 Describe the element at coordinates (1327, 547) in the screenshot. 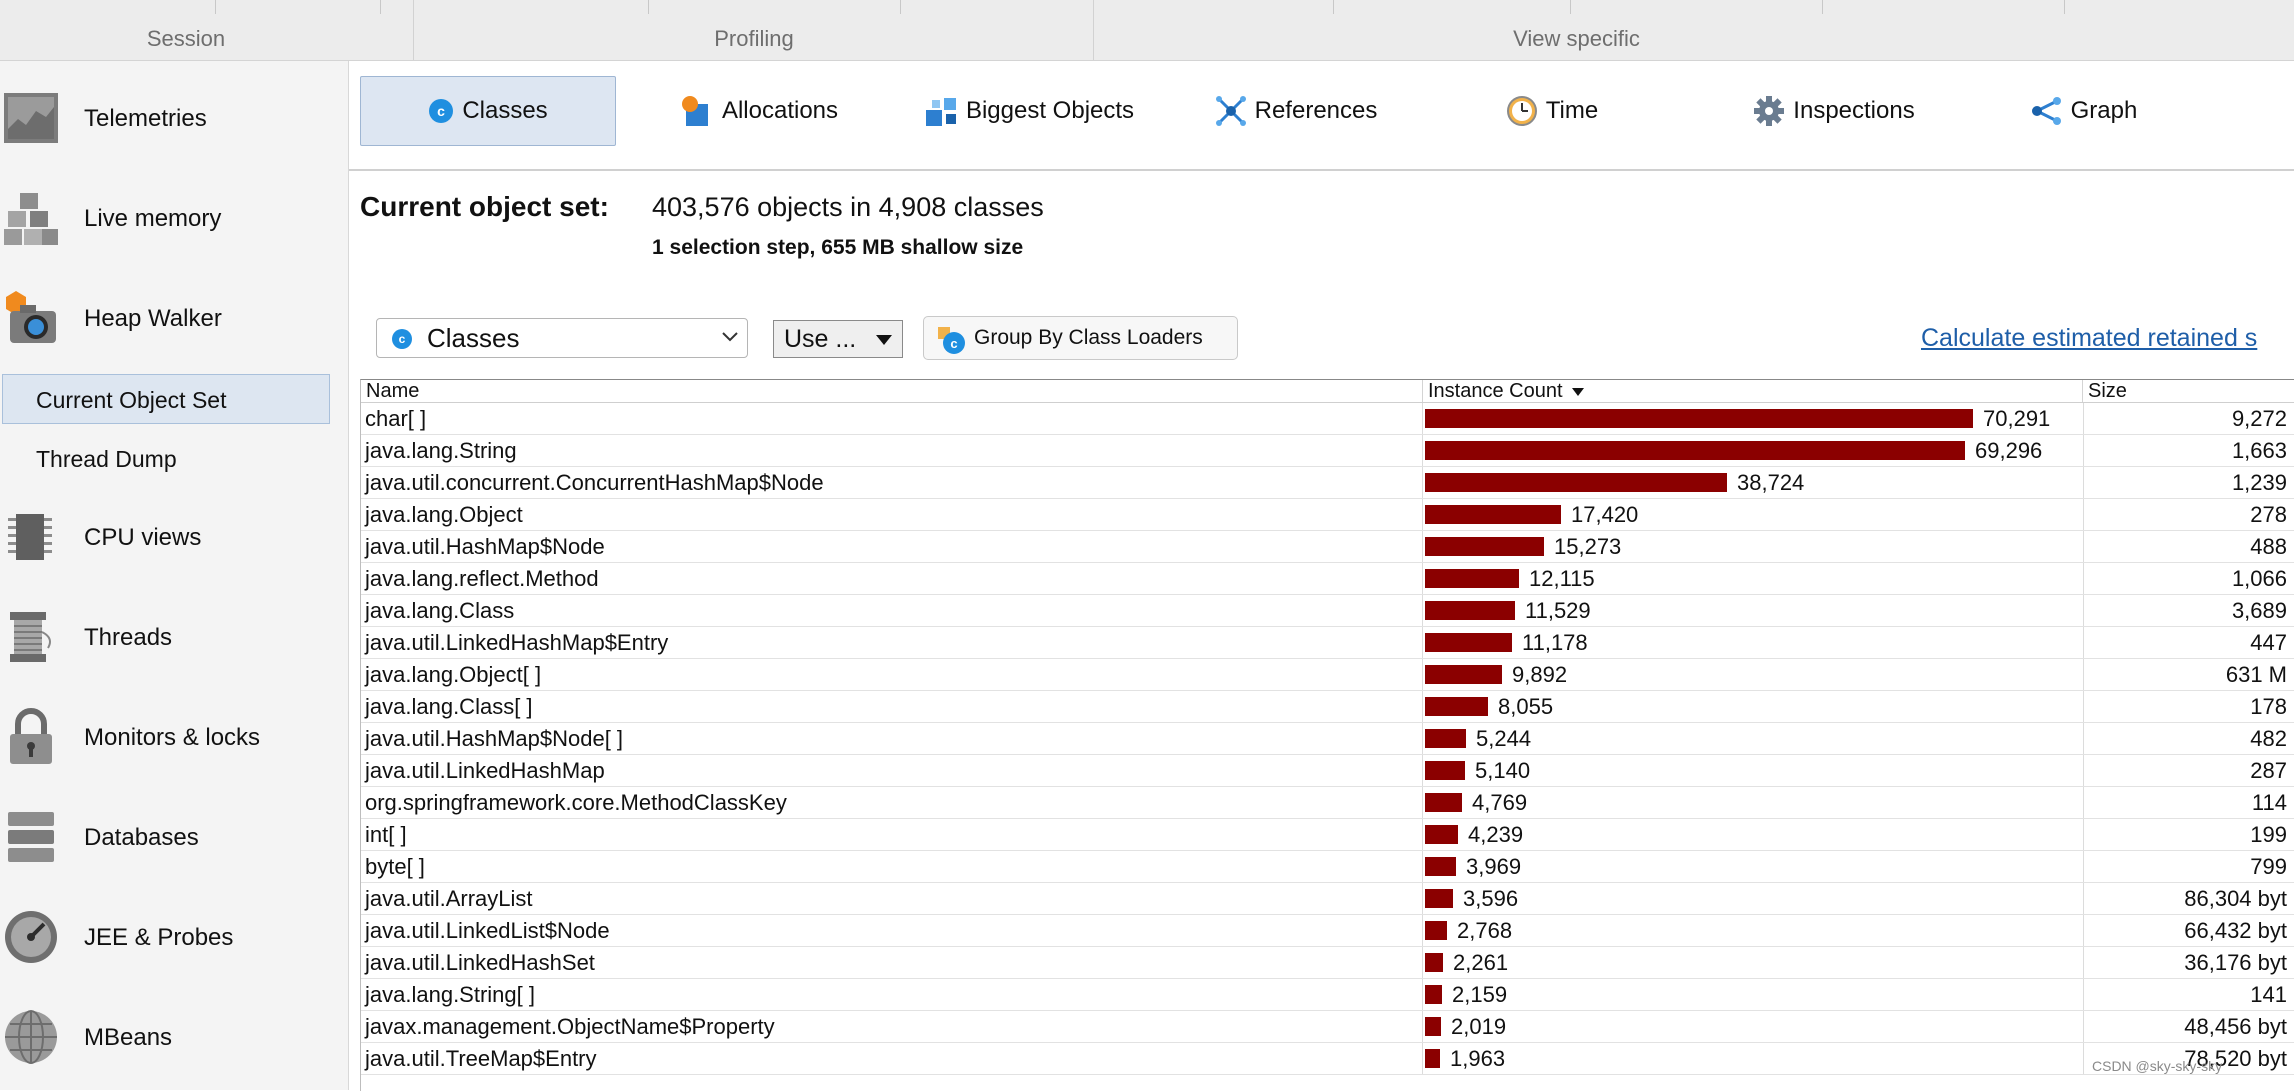

I see `table-row: java.util.HashMap$Node 15,273 488` at that location.